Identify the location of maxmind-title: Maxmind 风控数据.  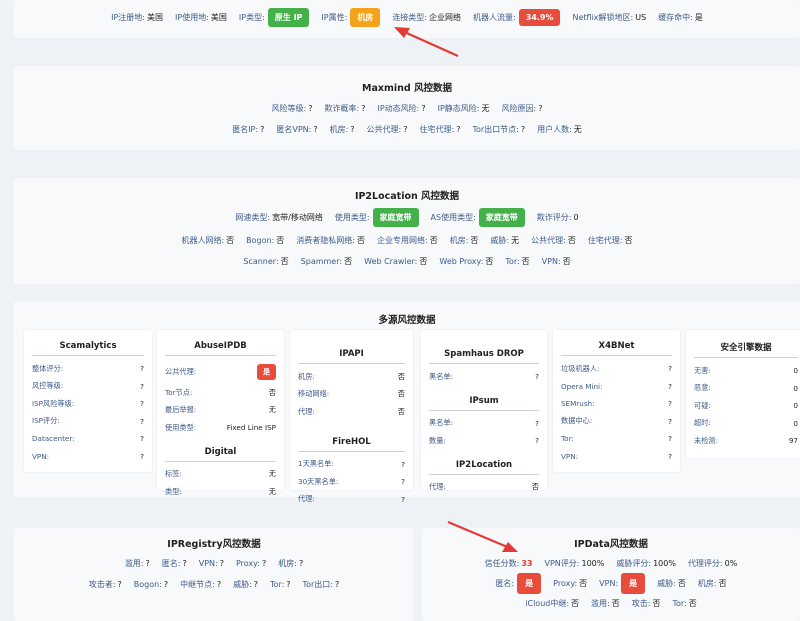
(407, 88).